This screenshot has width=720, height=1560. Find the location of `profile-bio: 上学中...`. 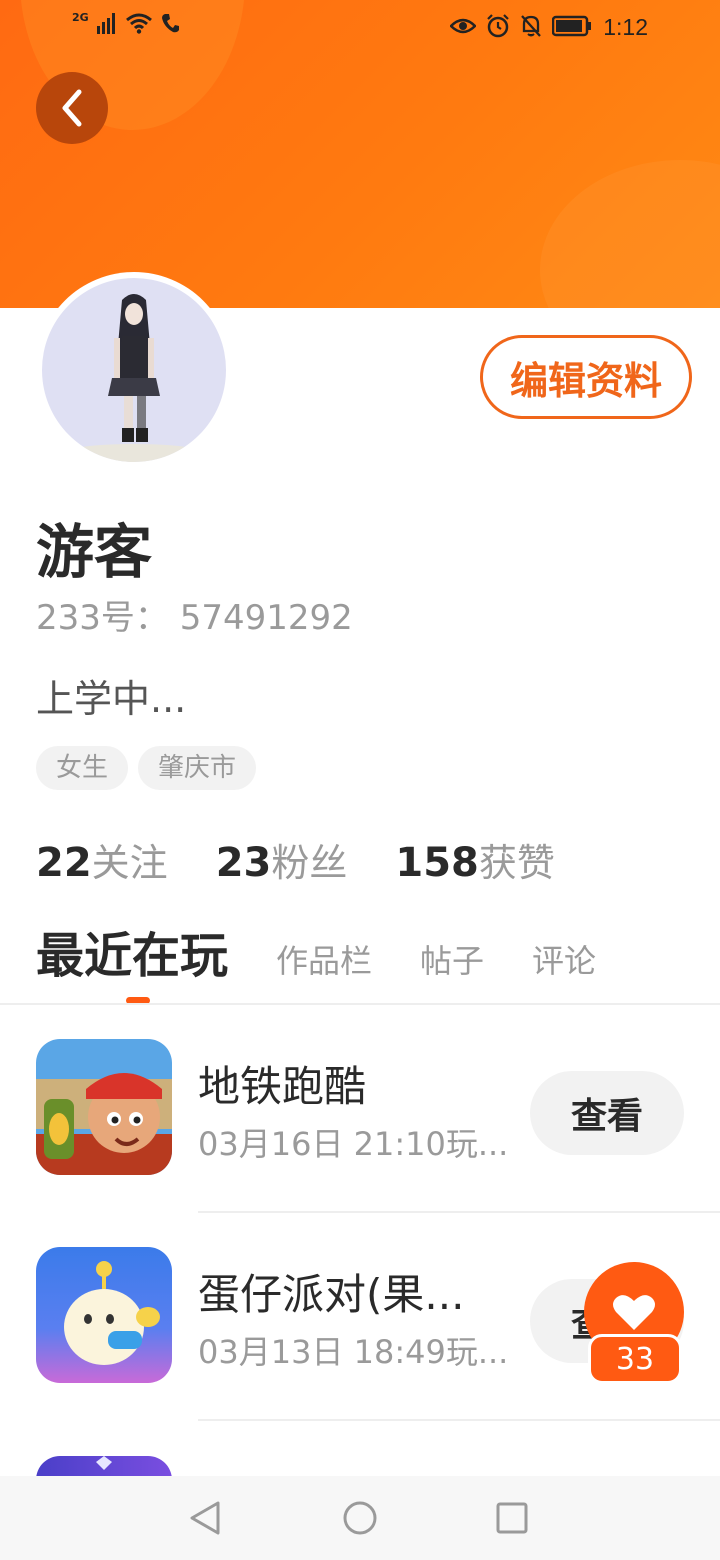

profile-bio: 上学中... is located at coordinates (111, 699).